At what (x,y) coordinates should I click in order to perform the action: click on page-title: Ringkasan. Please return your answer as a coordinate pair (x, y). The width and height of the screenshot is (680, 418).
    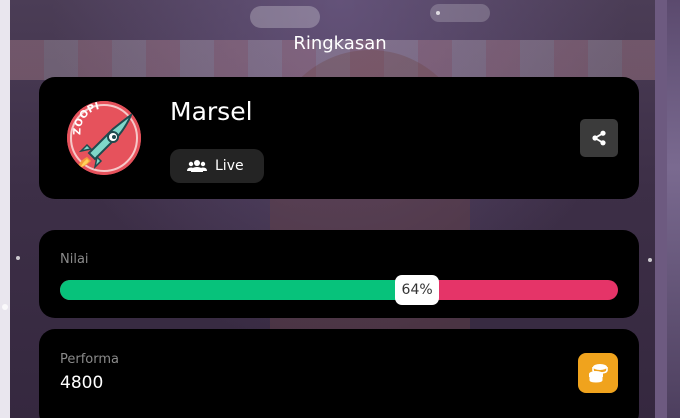
    Looking at the image, I should click on (340, 43).